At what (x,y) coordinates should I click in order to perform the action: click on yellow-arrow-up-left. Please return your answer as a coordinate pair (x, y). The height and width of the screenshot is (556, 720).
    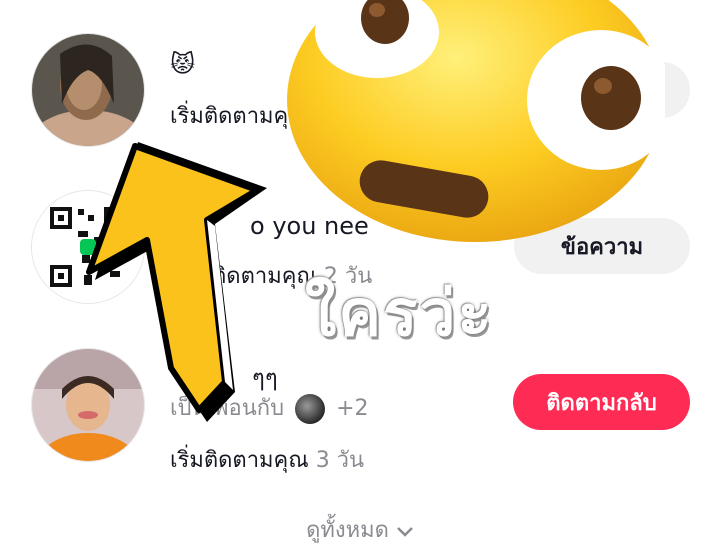
    Looking at the image, I should click on (175, 285).